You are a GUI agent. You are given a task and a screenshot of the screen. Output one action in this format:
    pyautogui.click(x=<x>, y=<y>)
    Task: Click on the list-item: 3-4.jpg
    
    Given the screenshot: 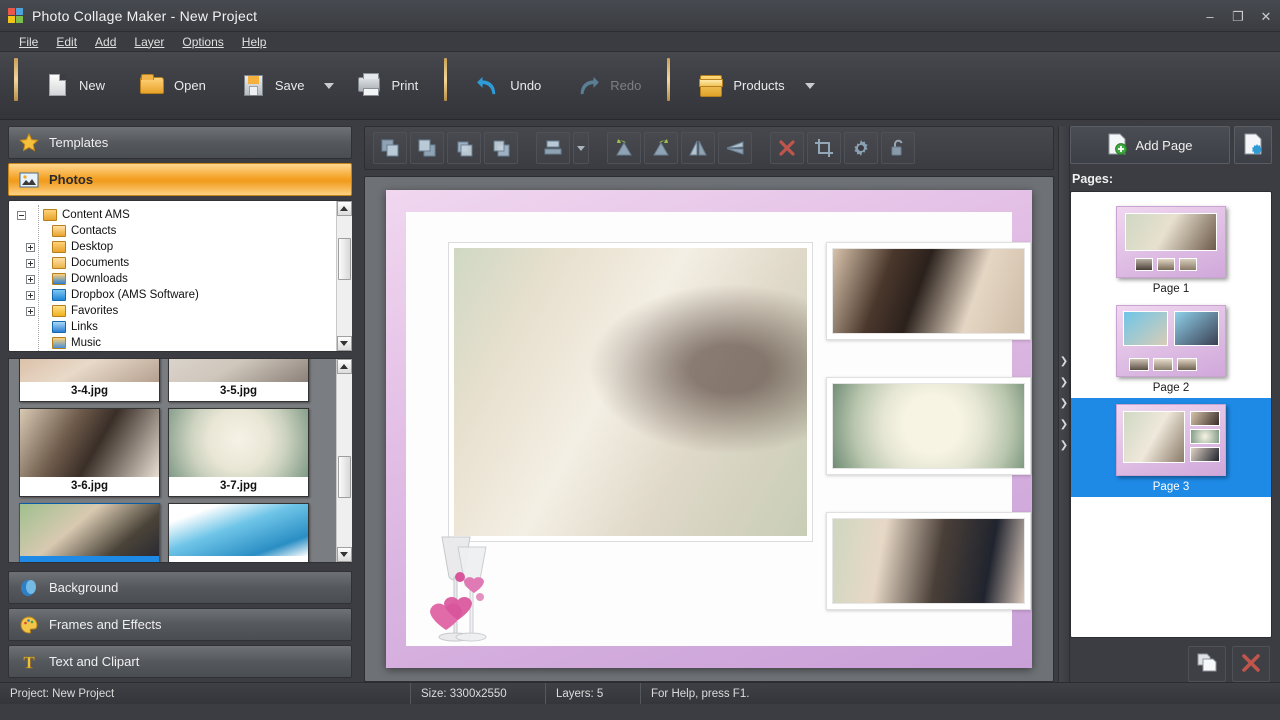 What is the action you would take?
    pyautogui.click(x=89, y=380)
    